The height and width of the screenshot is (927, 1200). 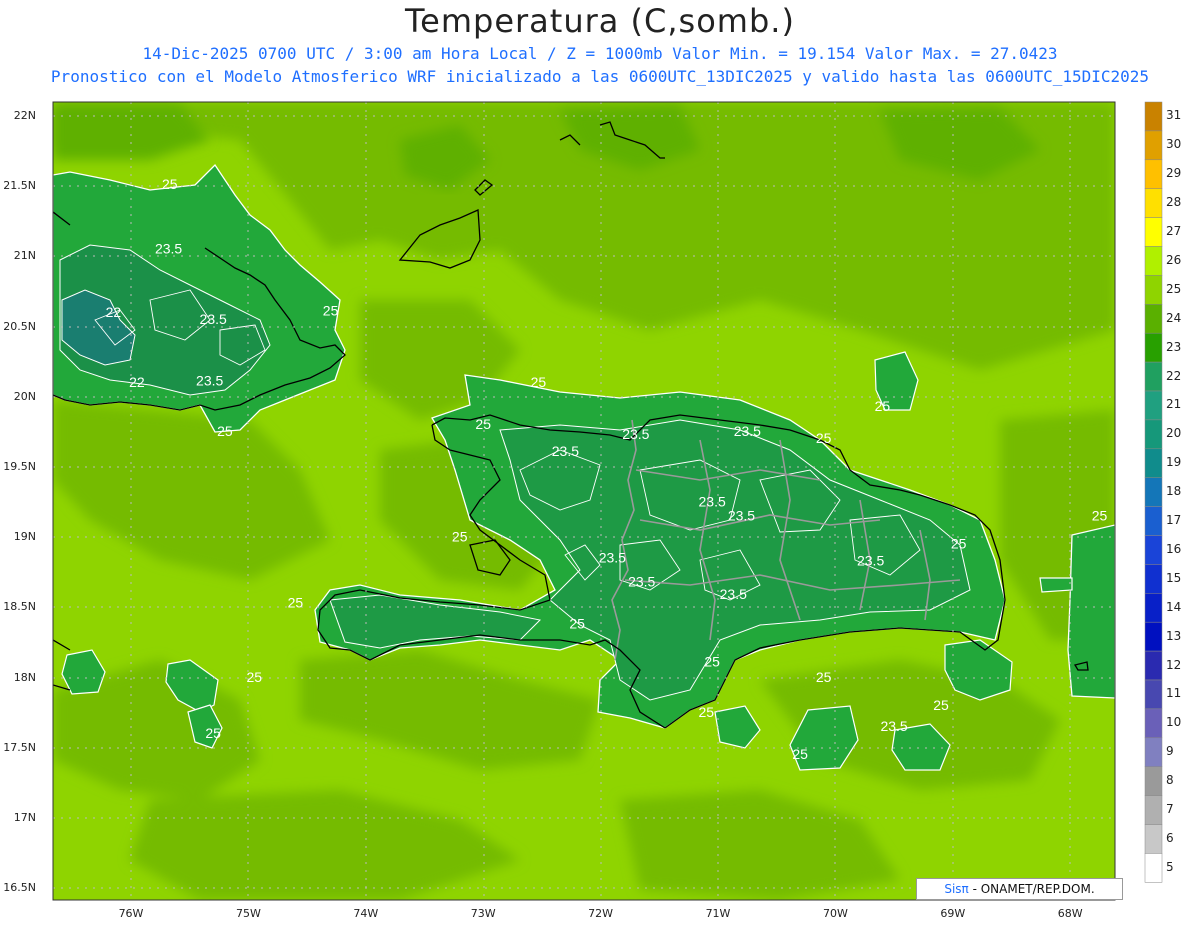 I want to click on colorbar-label: 26, so click(x=1174, y=259).